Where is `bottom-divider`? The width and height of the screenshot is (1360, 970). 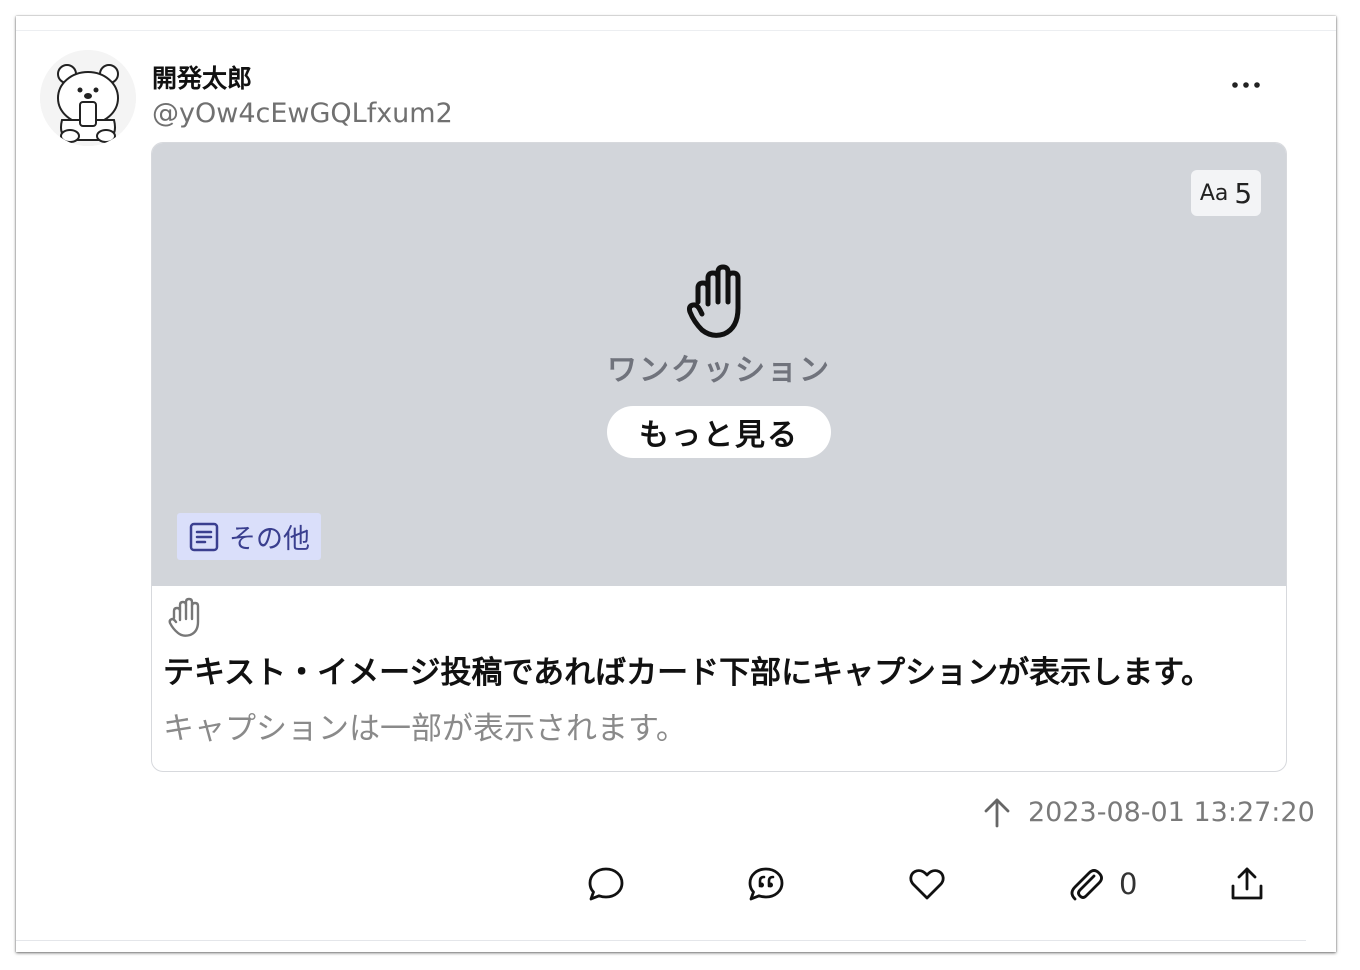
bottom-divider is located at coordinates (661, 940).